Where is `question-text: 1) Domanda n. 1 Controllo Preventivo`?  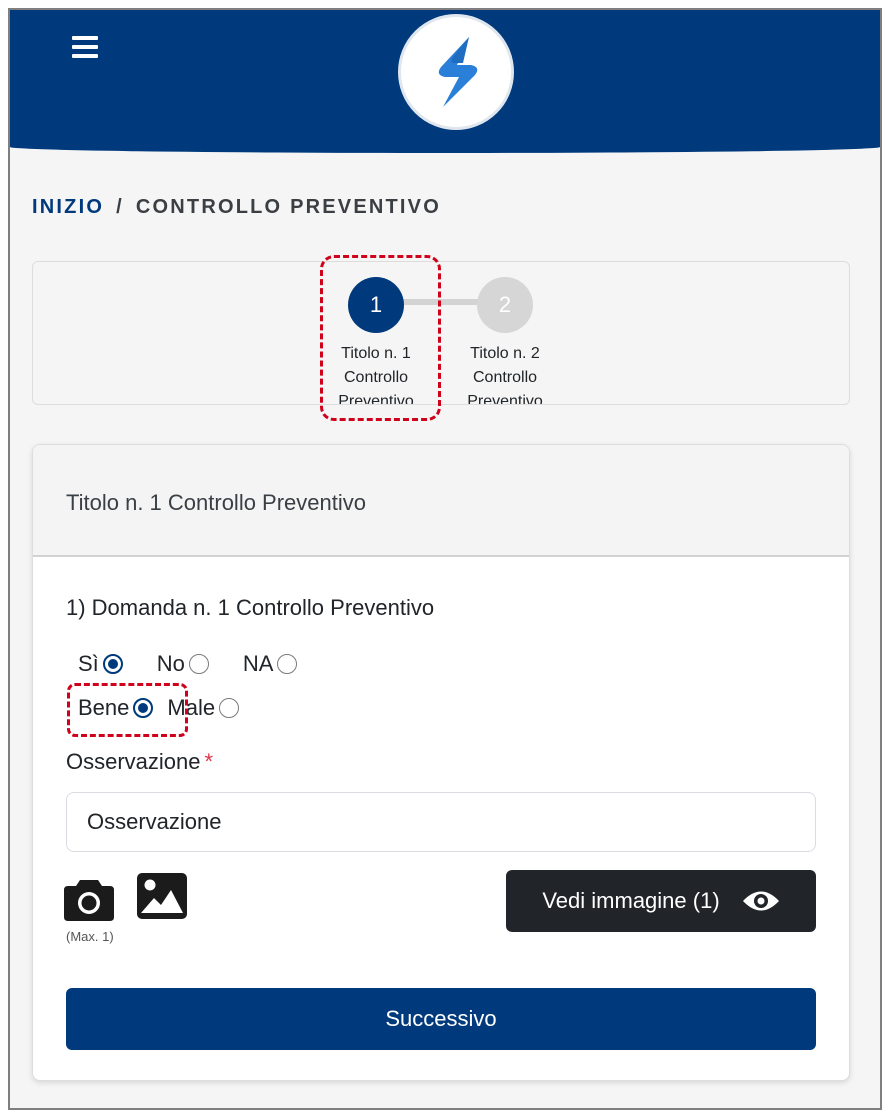 question-text: 1) Domanda n. 1 Controllo Preventivo is located at coordinates (250, 607).